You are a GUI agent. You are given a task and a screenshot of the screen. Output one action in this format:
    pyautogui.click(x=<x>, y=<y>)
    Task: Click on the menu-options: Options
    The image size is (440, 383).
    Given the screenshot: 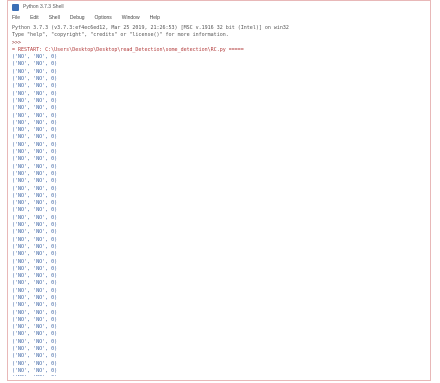 What is the action you would take?
    pyautogui.click(x=103, y=18)
    